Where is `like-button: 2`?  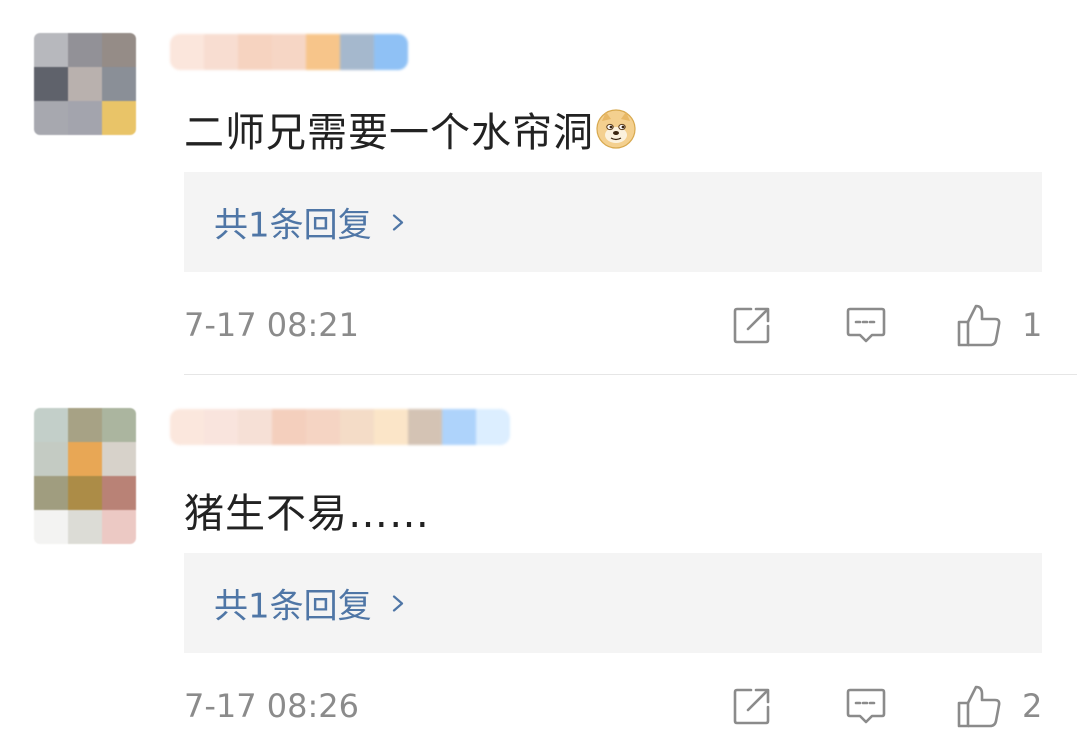
like-button: 2 is located at coordinates (999, 706).